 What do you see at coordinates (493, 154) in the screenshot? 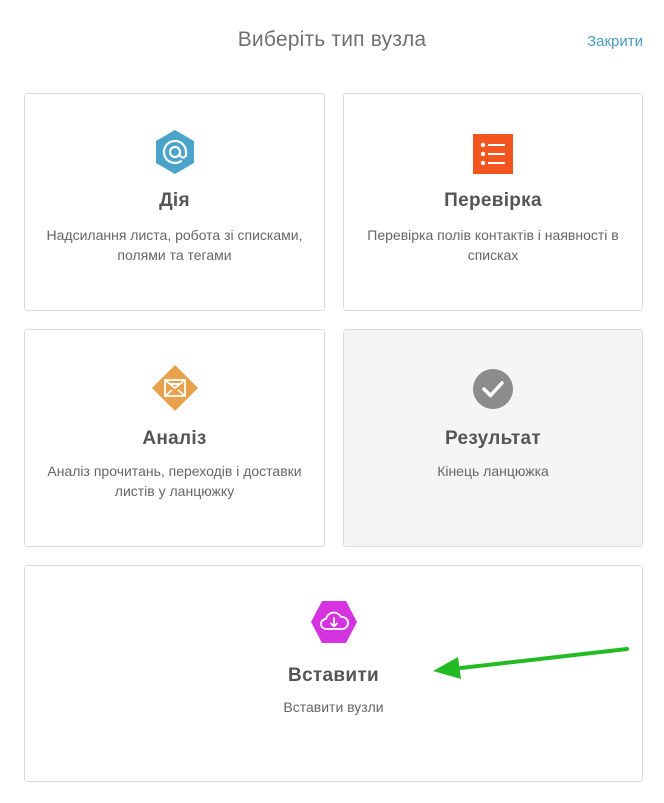
I see `checklist-icon` at bounding box center [493, 154].